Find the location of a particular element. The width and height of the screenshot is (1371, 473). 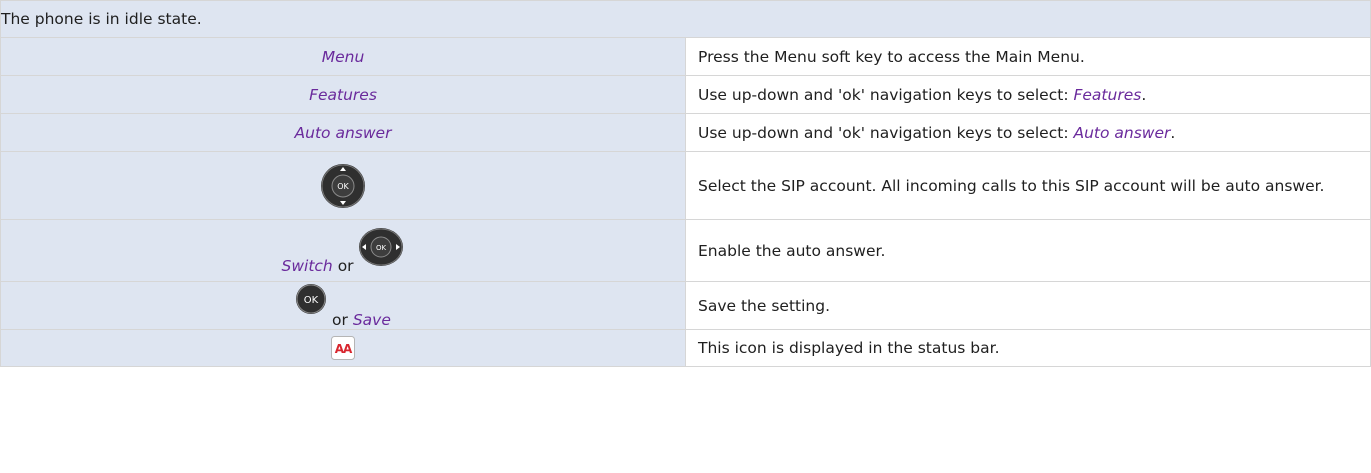

features-label: Features is located at coordinates (343, 94).